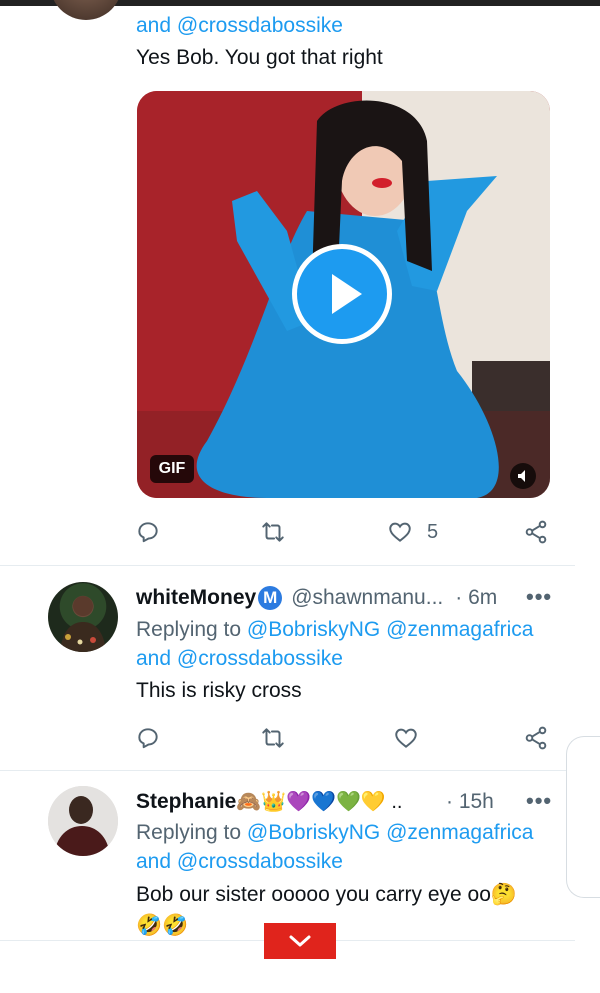 The width and height of the screenshot is (600, 993). I want to click on tweet-header: whiteMoney M @shawnmanu... · 6m, so click(316, 598).